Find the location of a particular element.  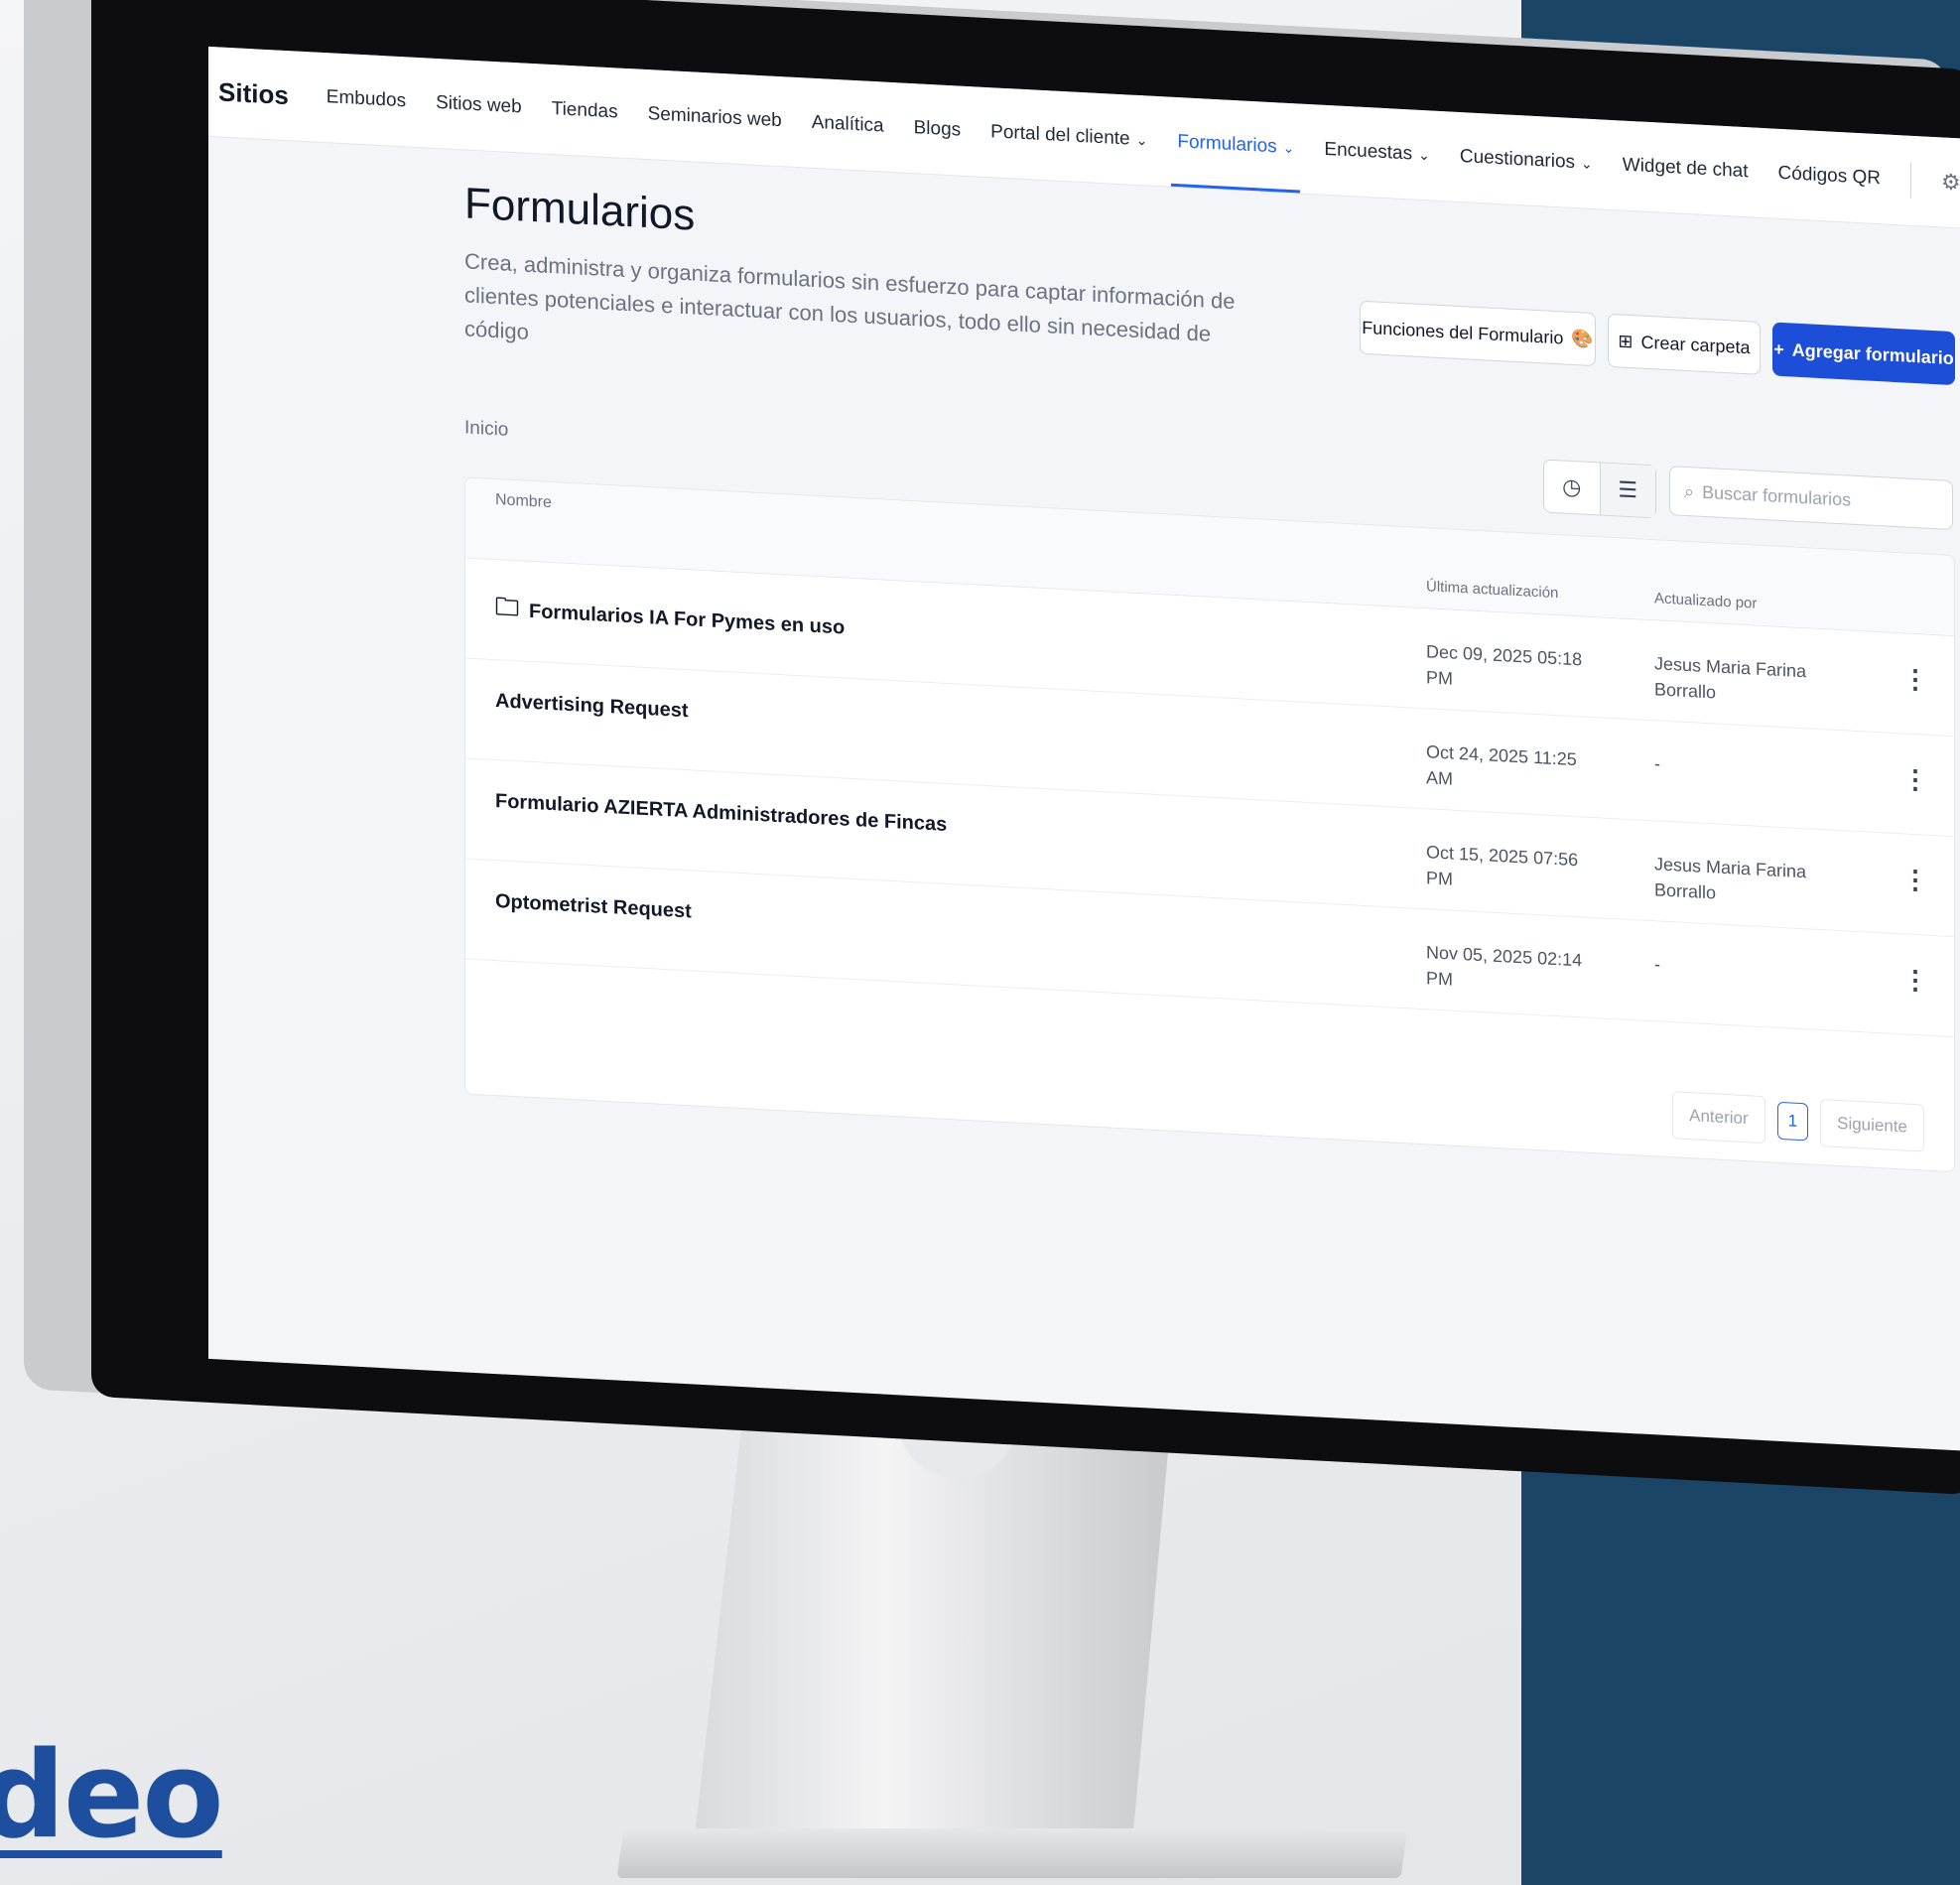

list-icon: ☰ is located at coordinates (1627, 490).